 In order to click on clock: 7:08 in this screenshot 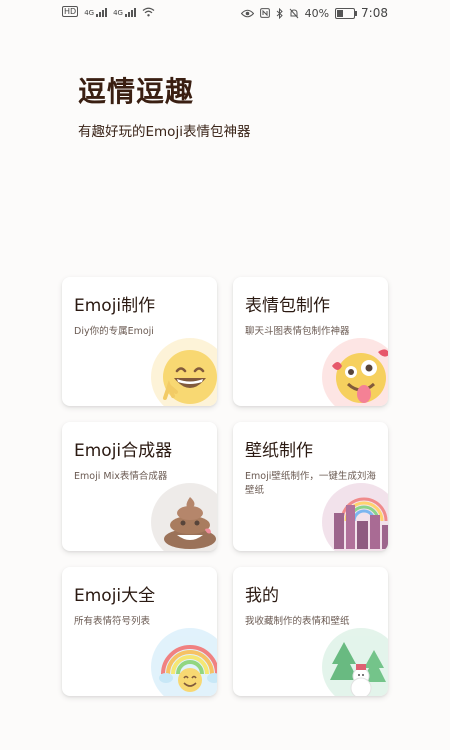, I will do `click(374, 13)`.